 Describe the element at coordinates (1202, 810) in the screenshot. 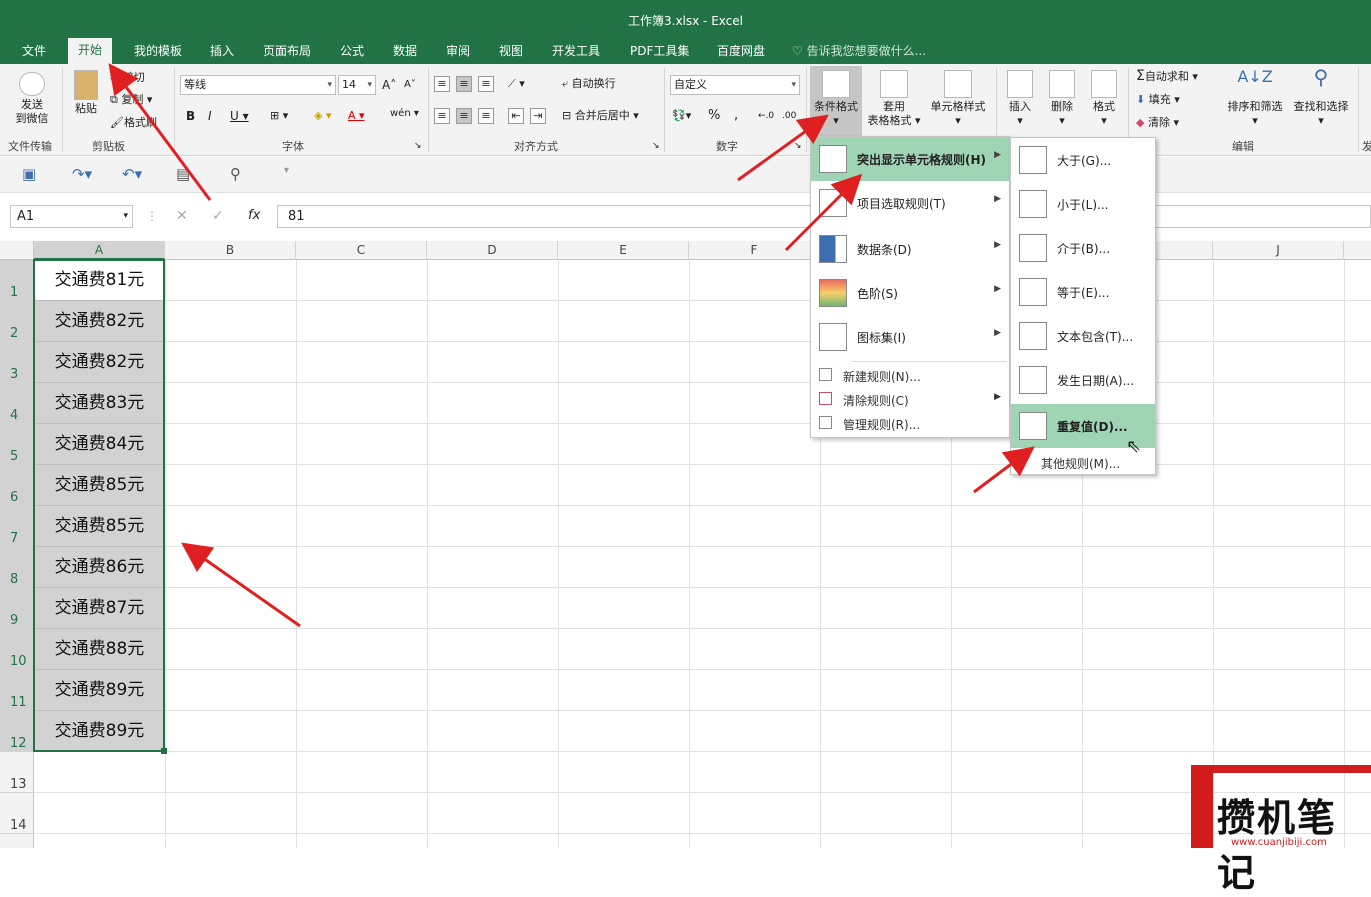

I see `logo-bracket` at that location.